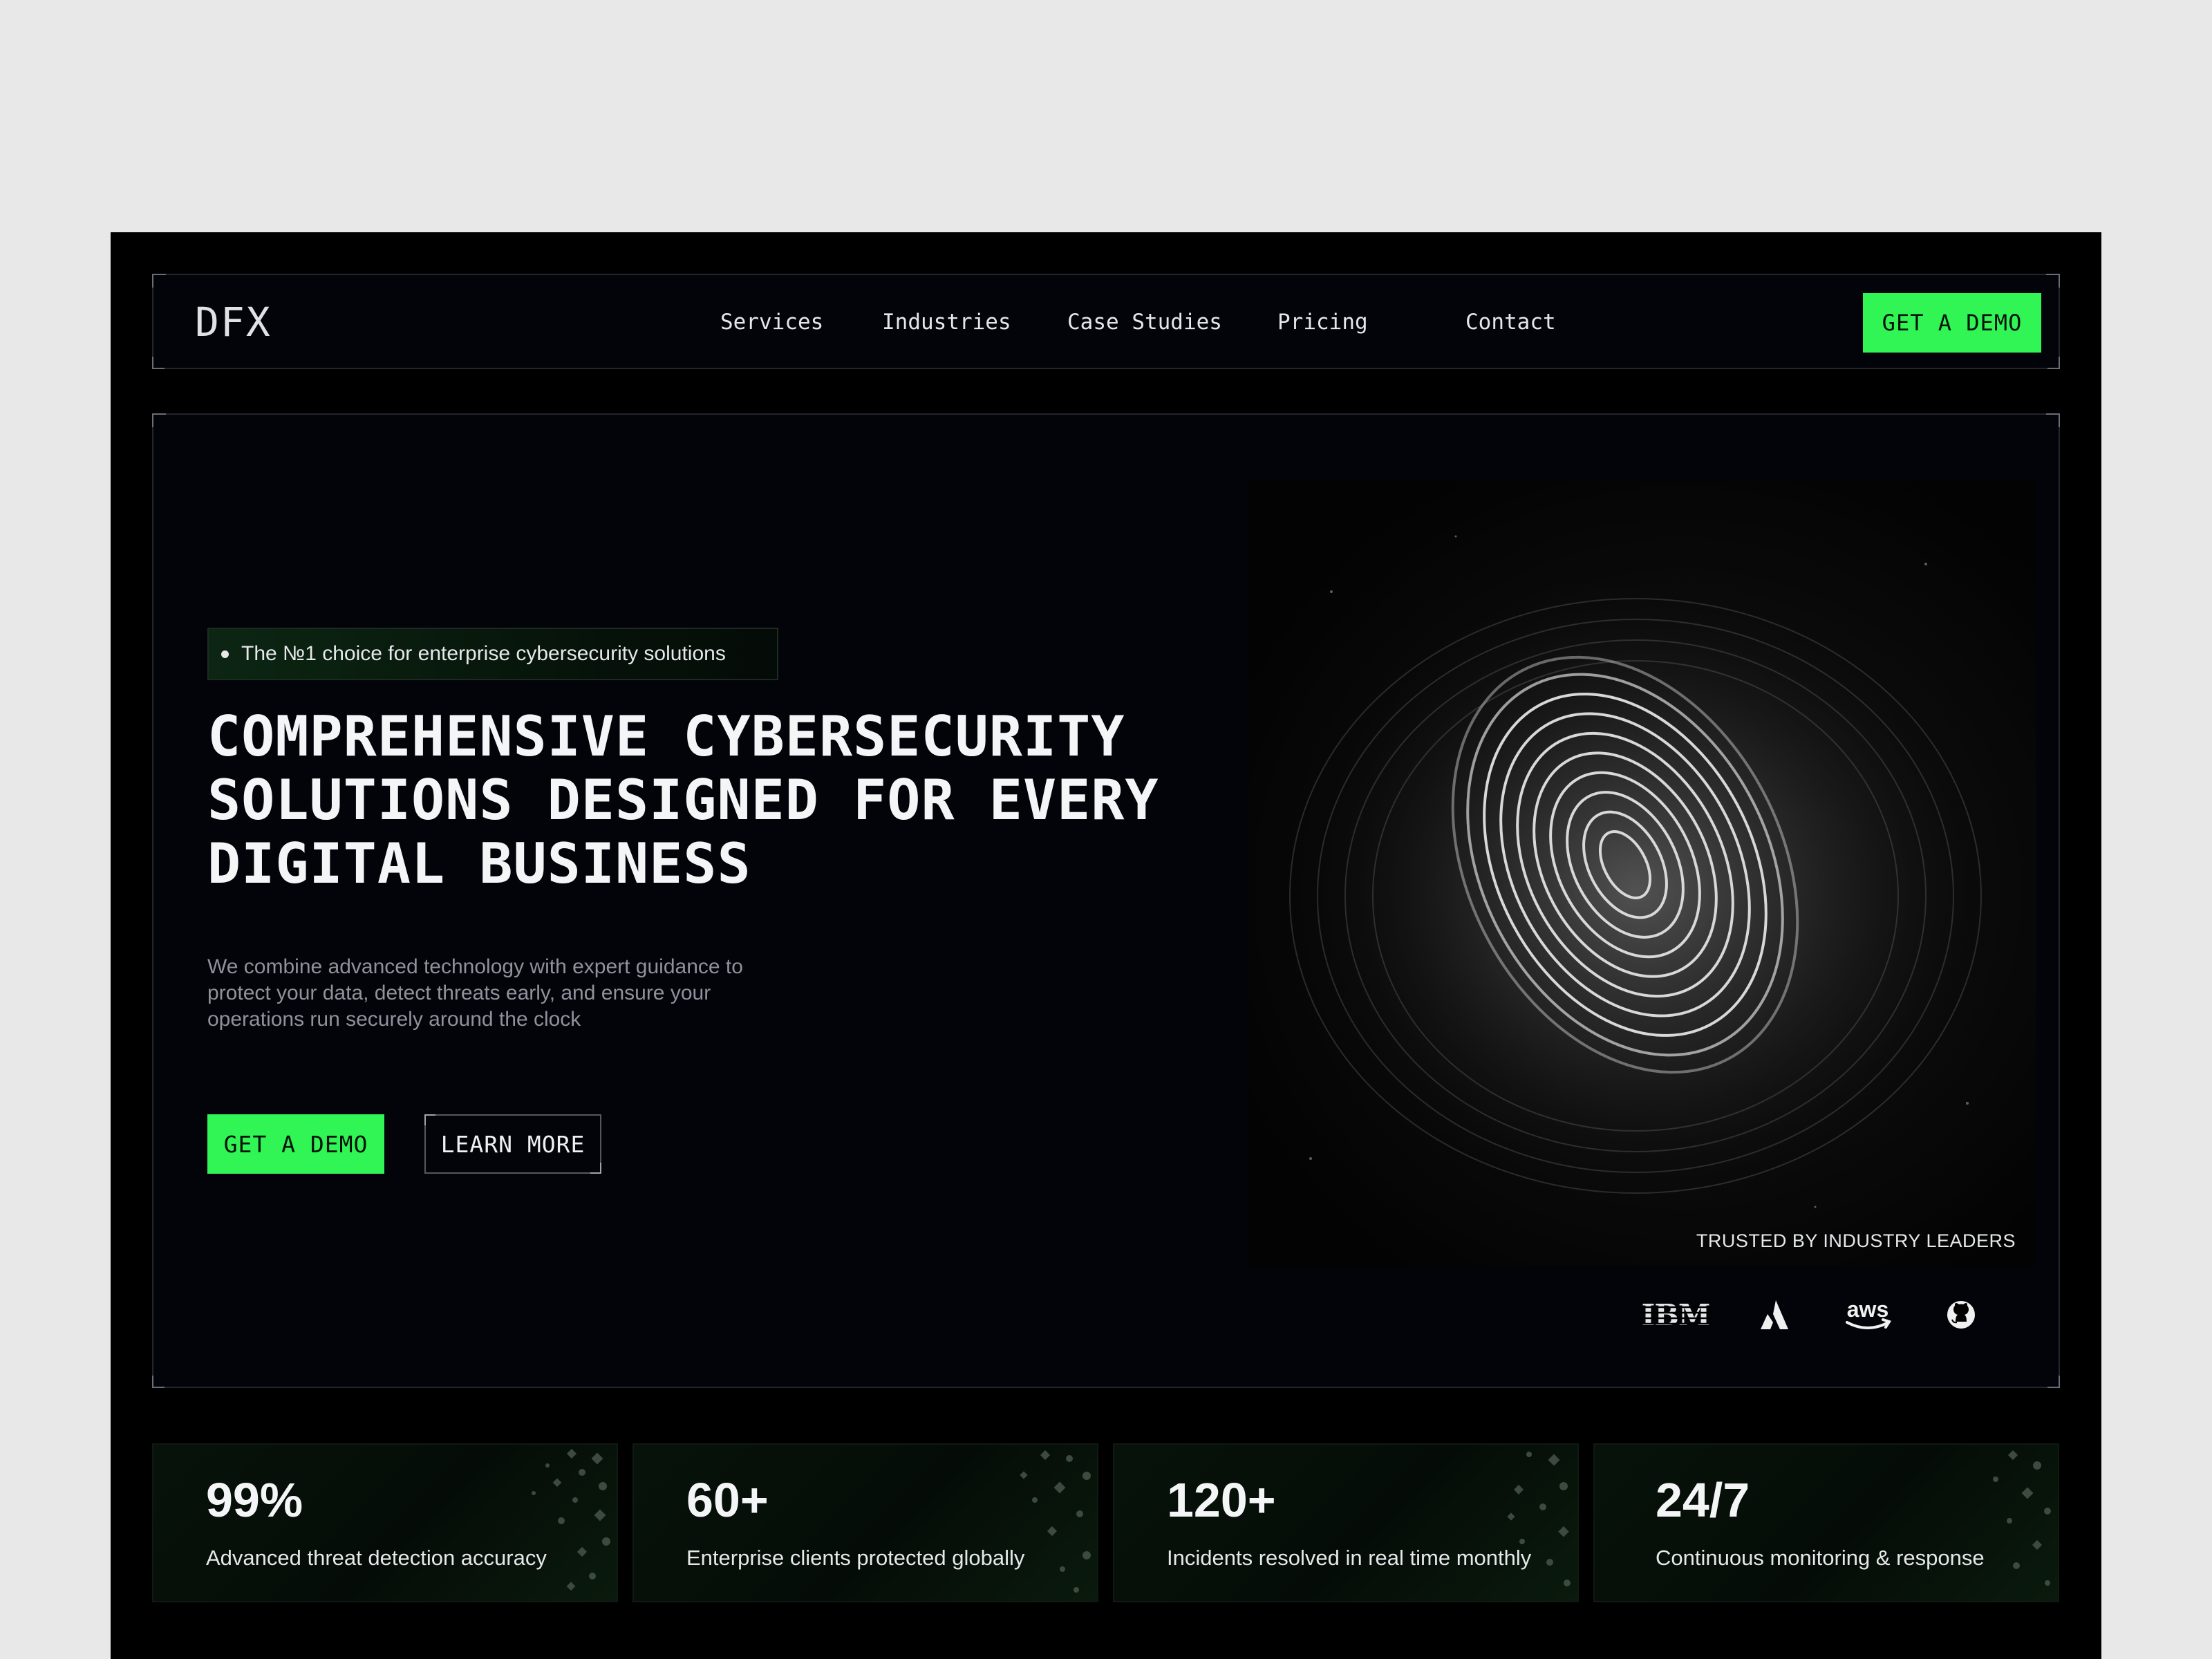 The width and height of the screenshot is (2212, 1659). Describe the element at coordinates (718, 737) in the screenshot. I see `hero-headline-line: COMPREHENSIVE CYBERSECURITY` at that location.